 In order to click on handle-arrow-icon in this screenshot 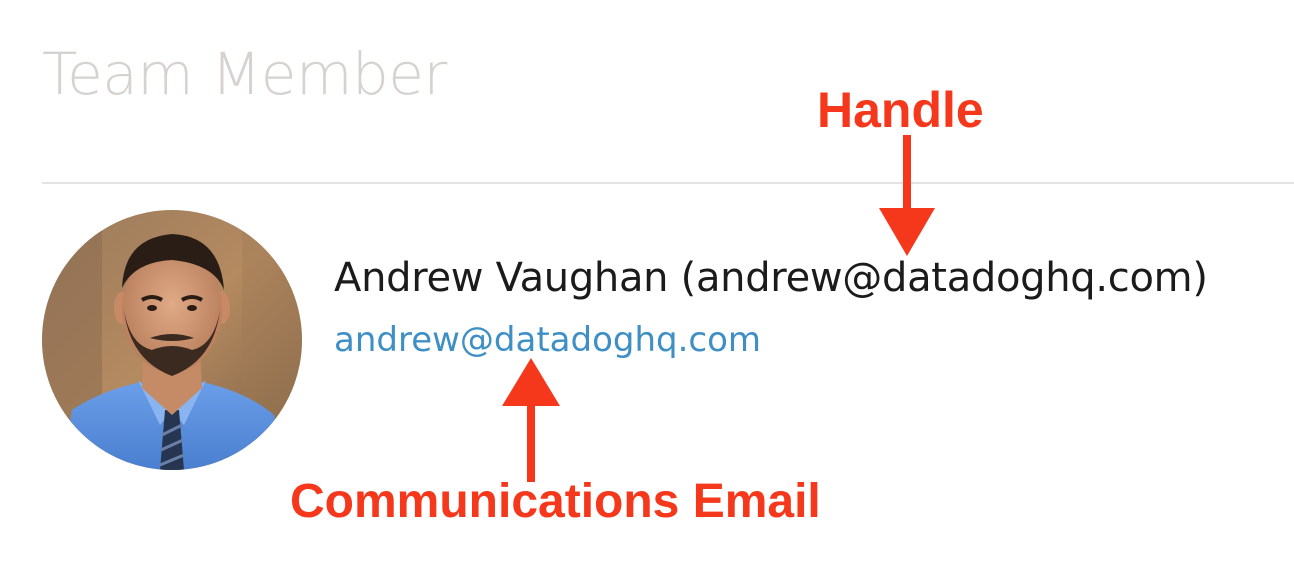, I will do `click(907, 195)`.